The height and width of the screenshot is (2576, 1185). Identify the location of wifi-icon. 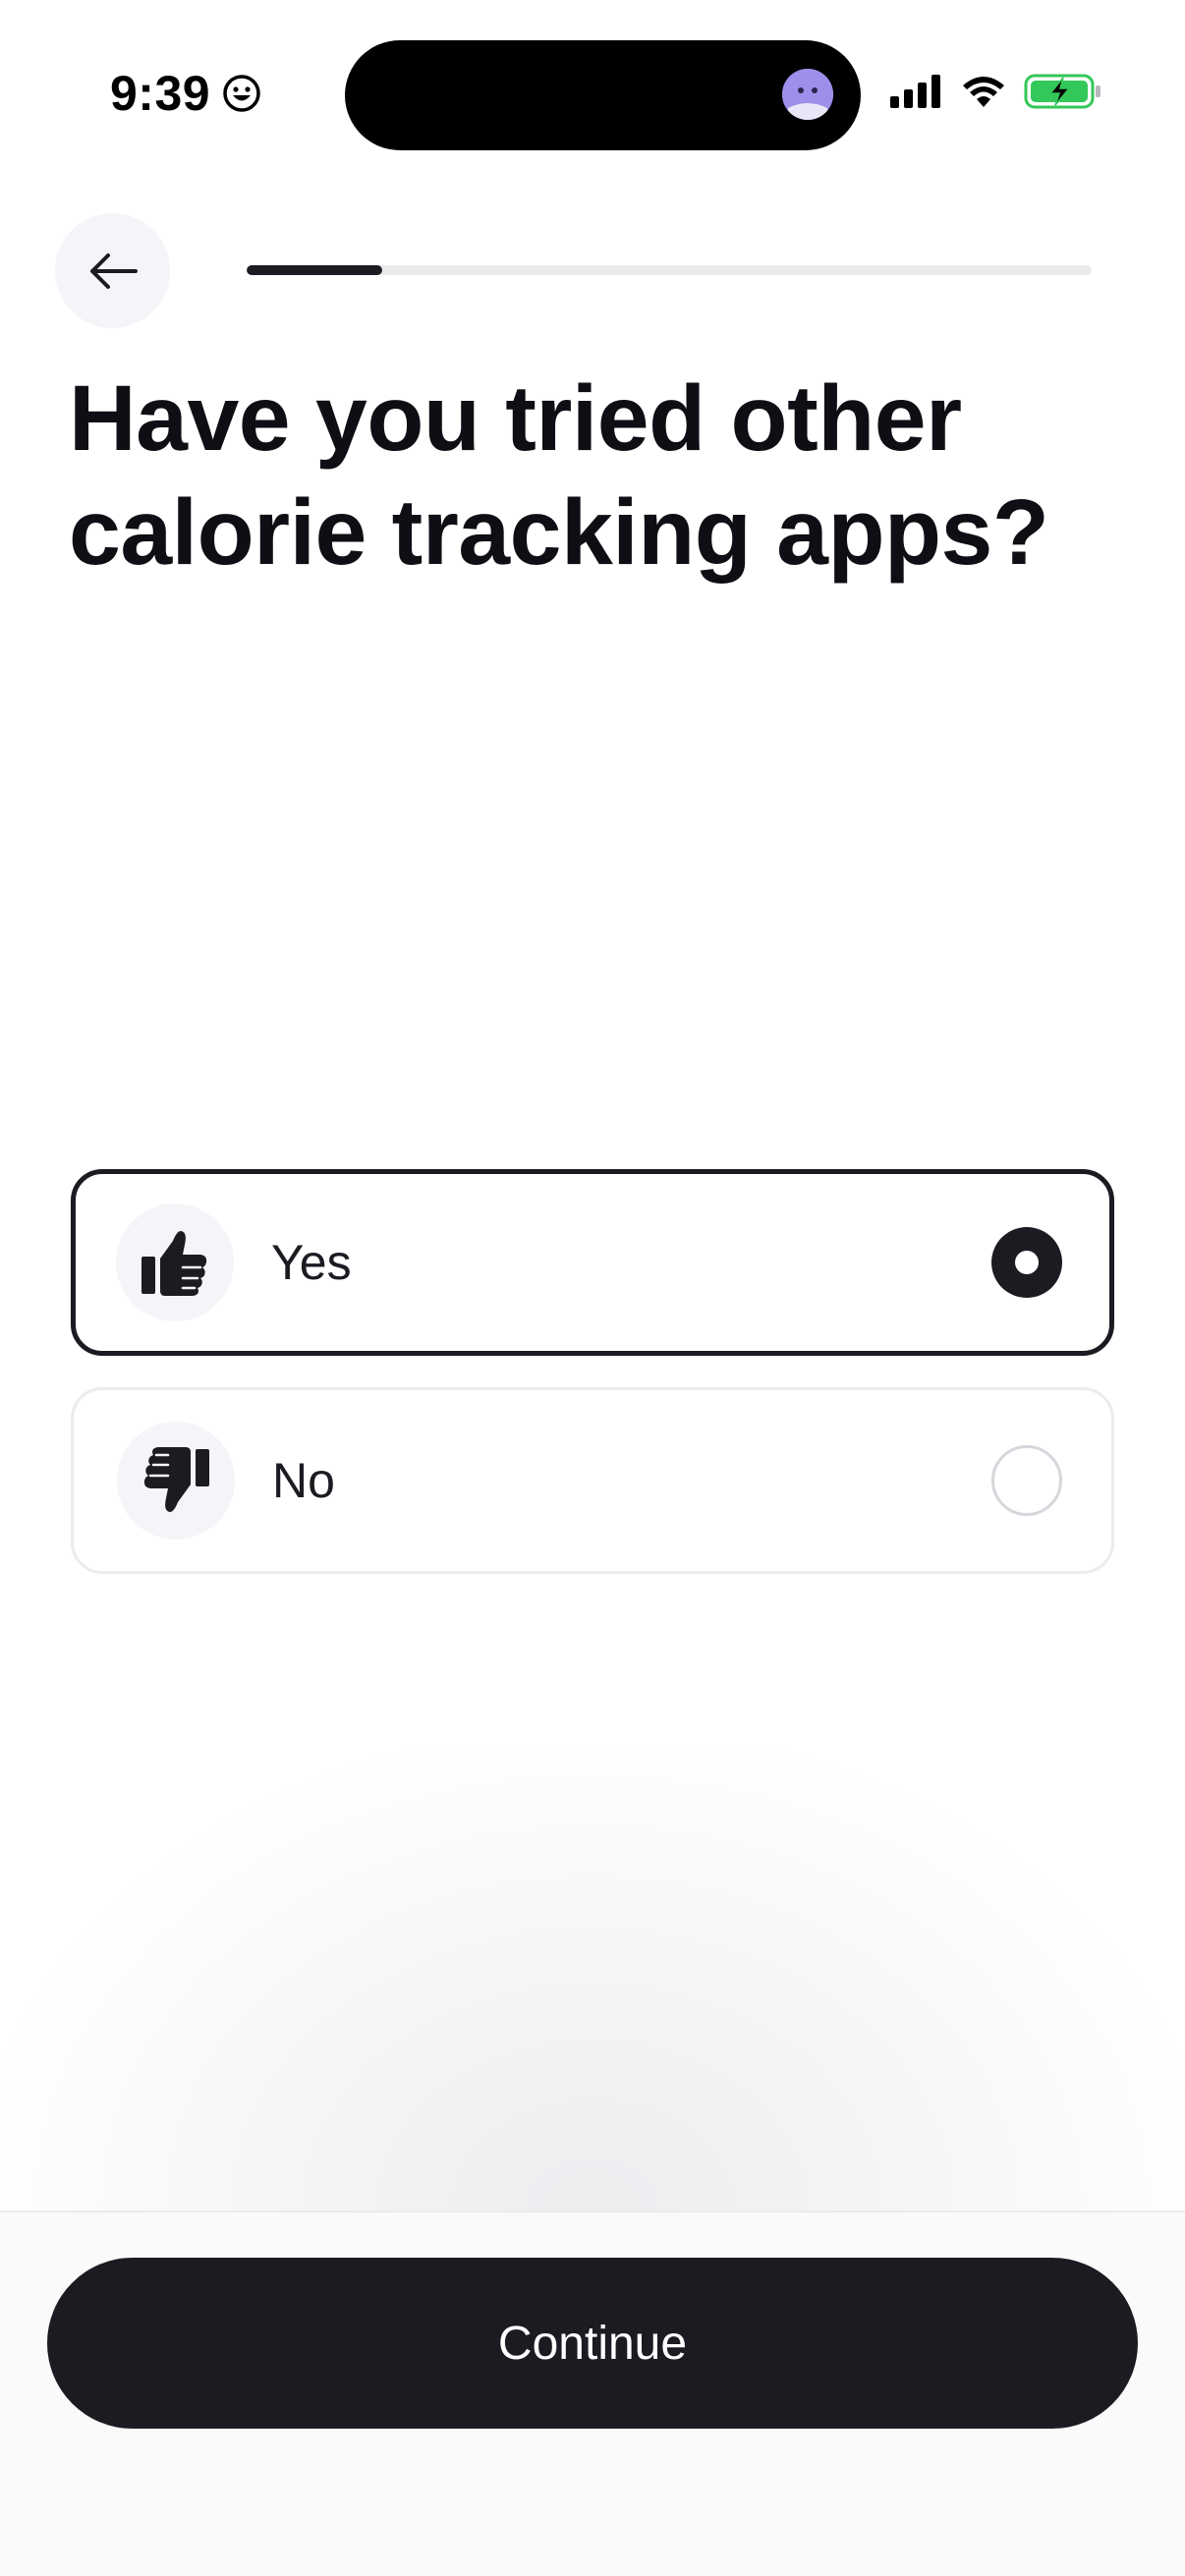
(984, 92).